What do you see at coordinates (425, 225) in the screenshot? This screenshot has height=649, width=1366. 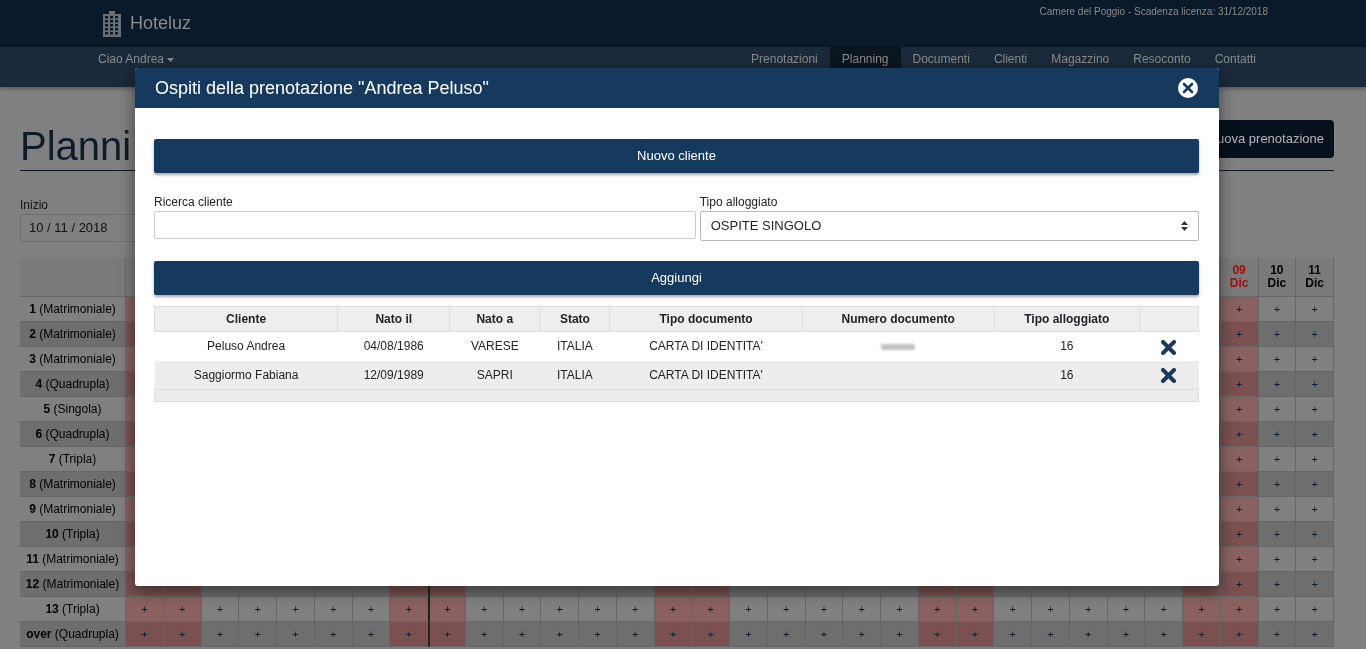 I see `search-field` at bounding box center [425, 225].